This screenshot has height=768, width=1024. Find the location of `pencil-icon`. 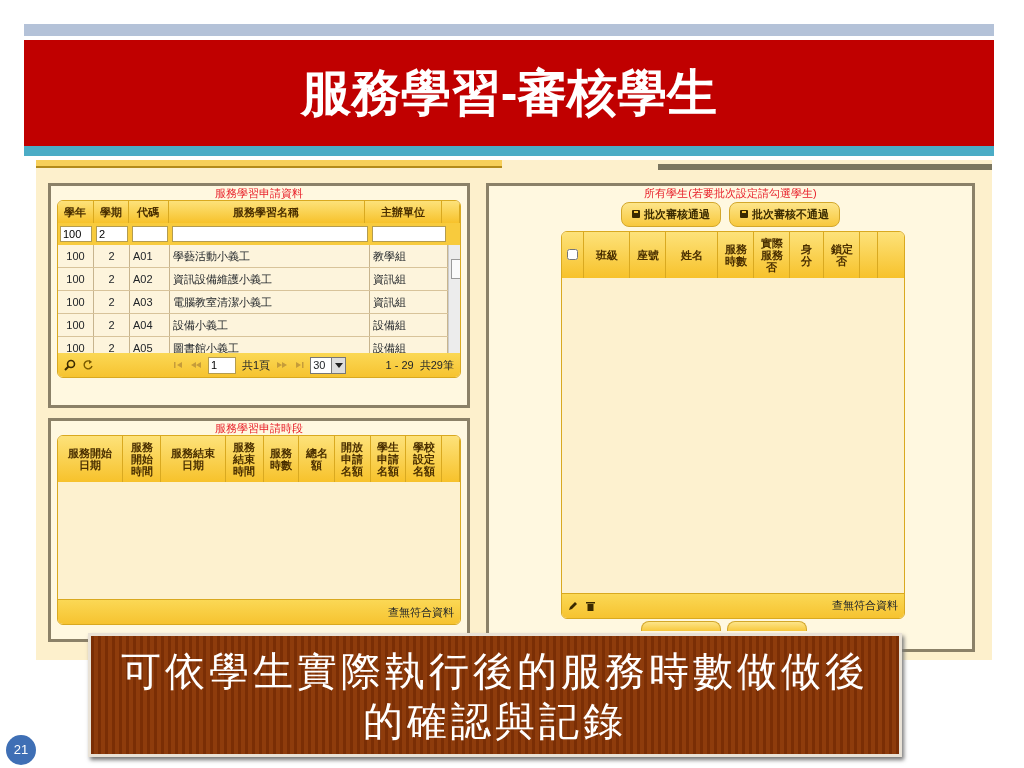

pencil-icon is located at coordinates (573, 605).